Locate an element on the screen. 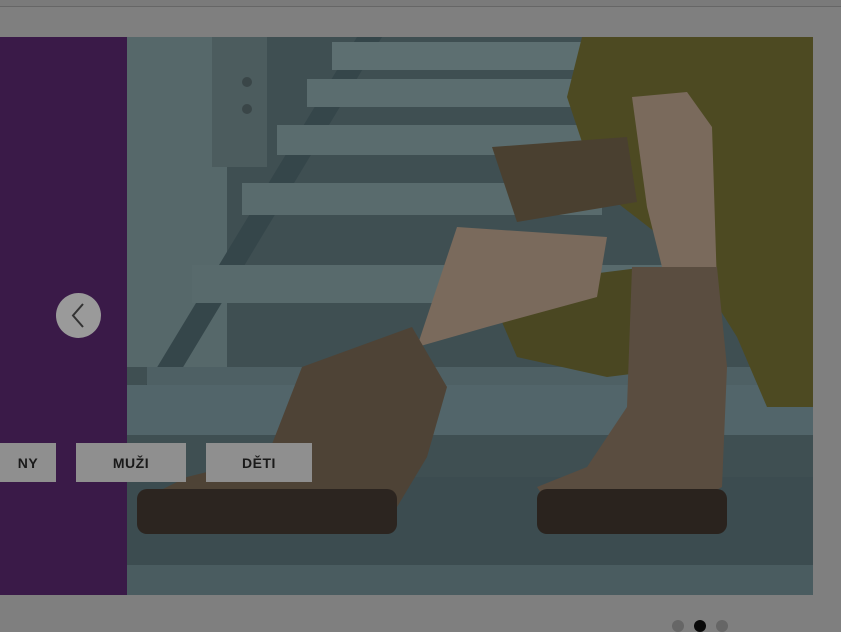  chevron-left-icon is located at coordinates (77, 315).